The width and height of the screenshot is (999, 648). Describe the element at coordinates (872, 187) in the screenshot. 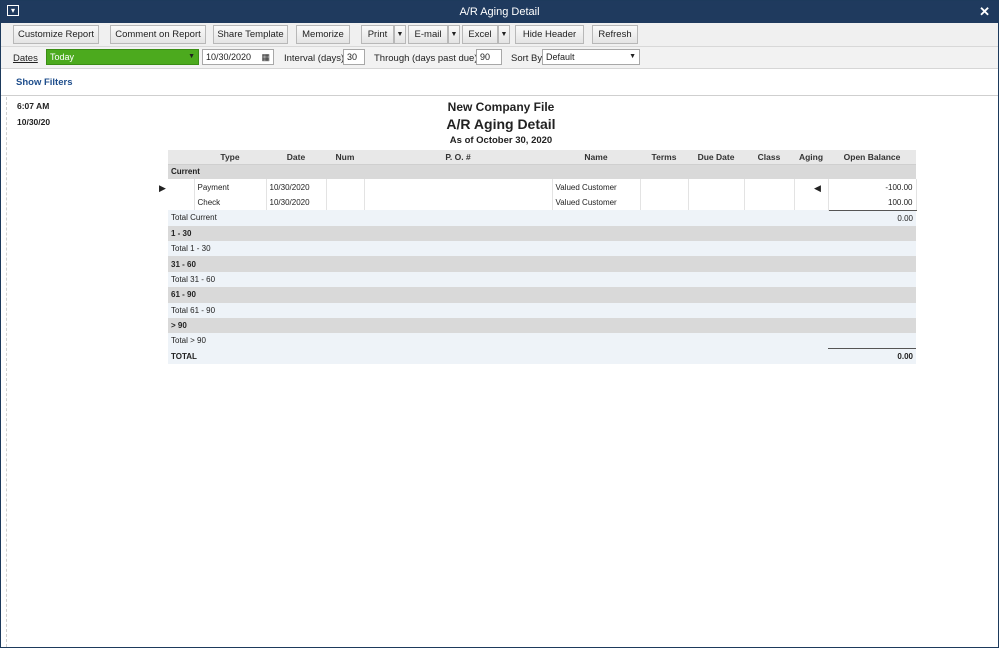

I see `cell-open-balance: -100.00` at that location.